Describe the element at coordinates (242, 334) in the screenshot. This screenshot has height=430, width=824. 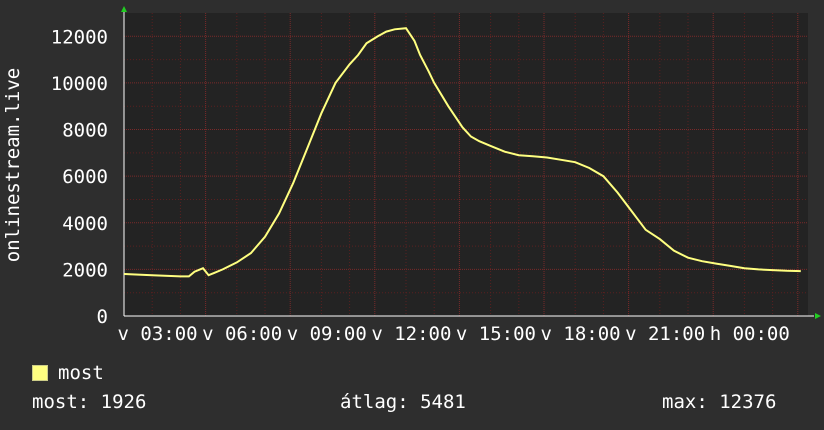
I see `x-tick-label: v 06:00` at that location.